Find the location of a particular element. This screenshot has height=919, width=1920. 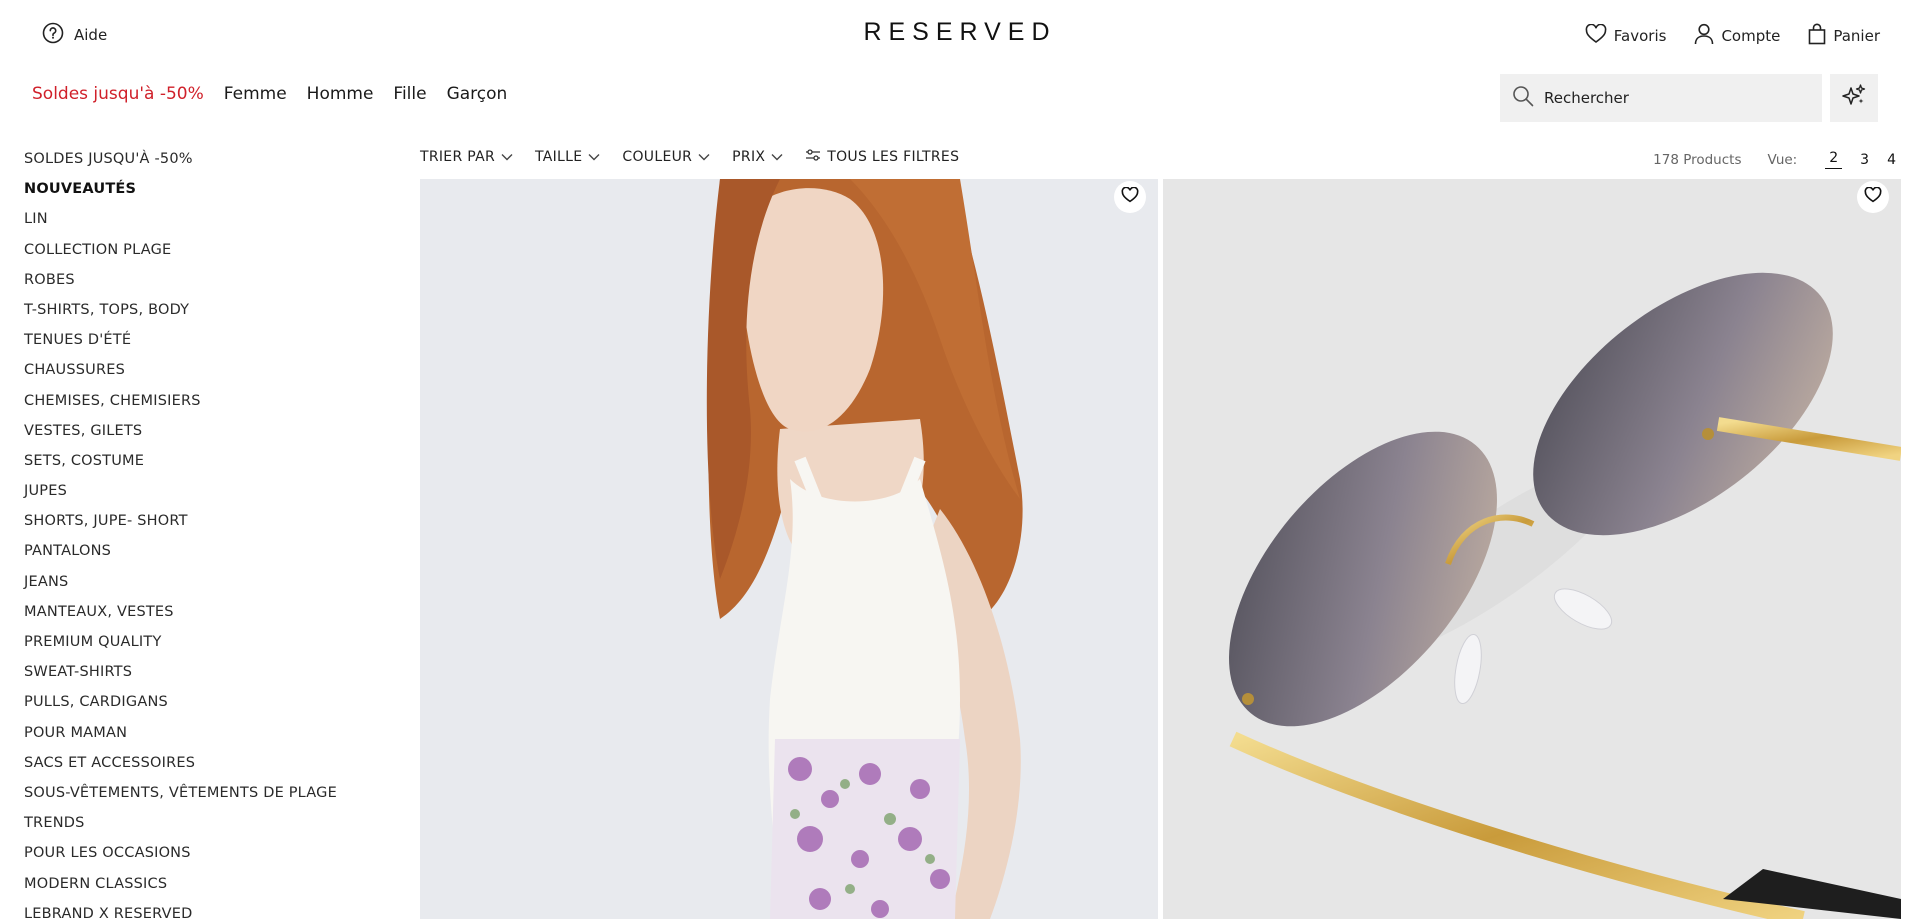

help-link: Aide is located at coordinates (74, 35).